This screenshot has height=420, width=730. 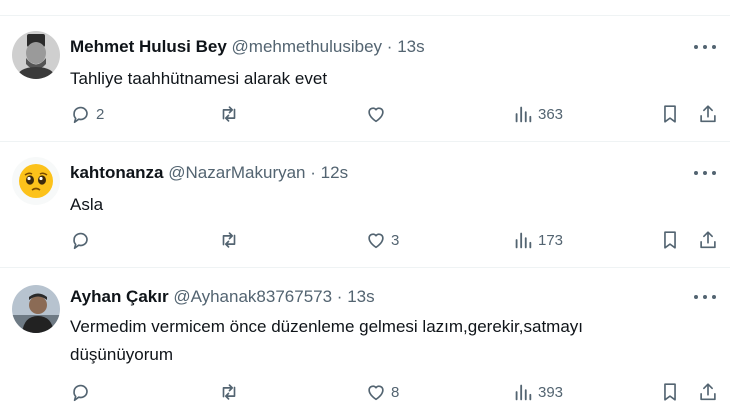 What do you see at coordinates (119, 296) in the screenshot?
I see `author-name: Ayhan Çakır` at bounding box center [119, 296].